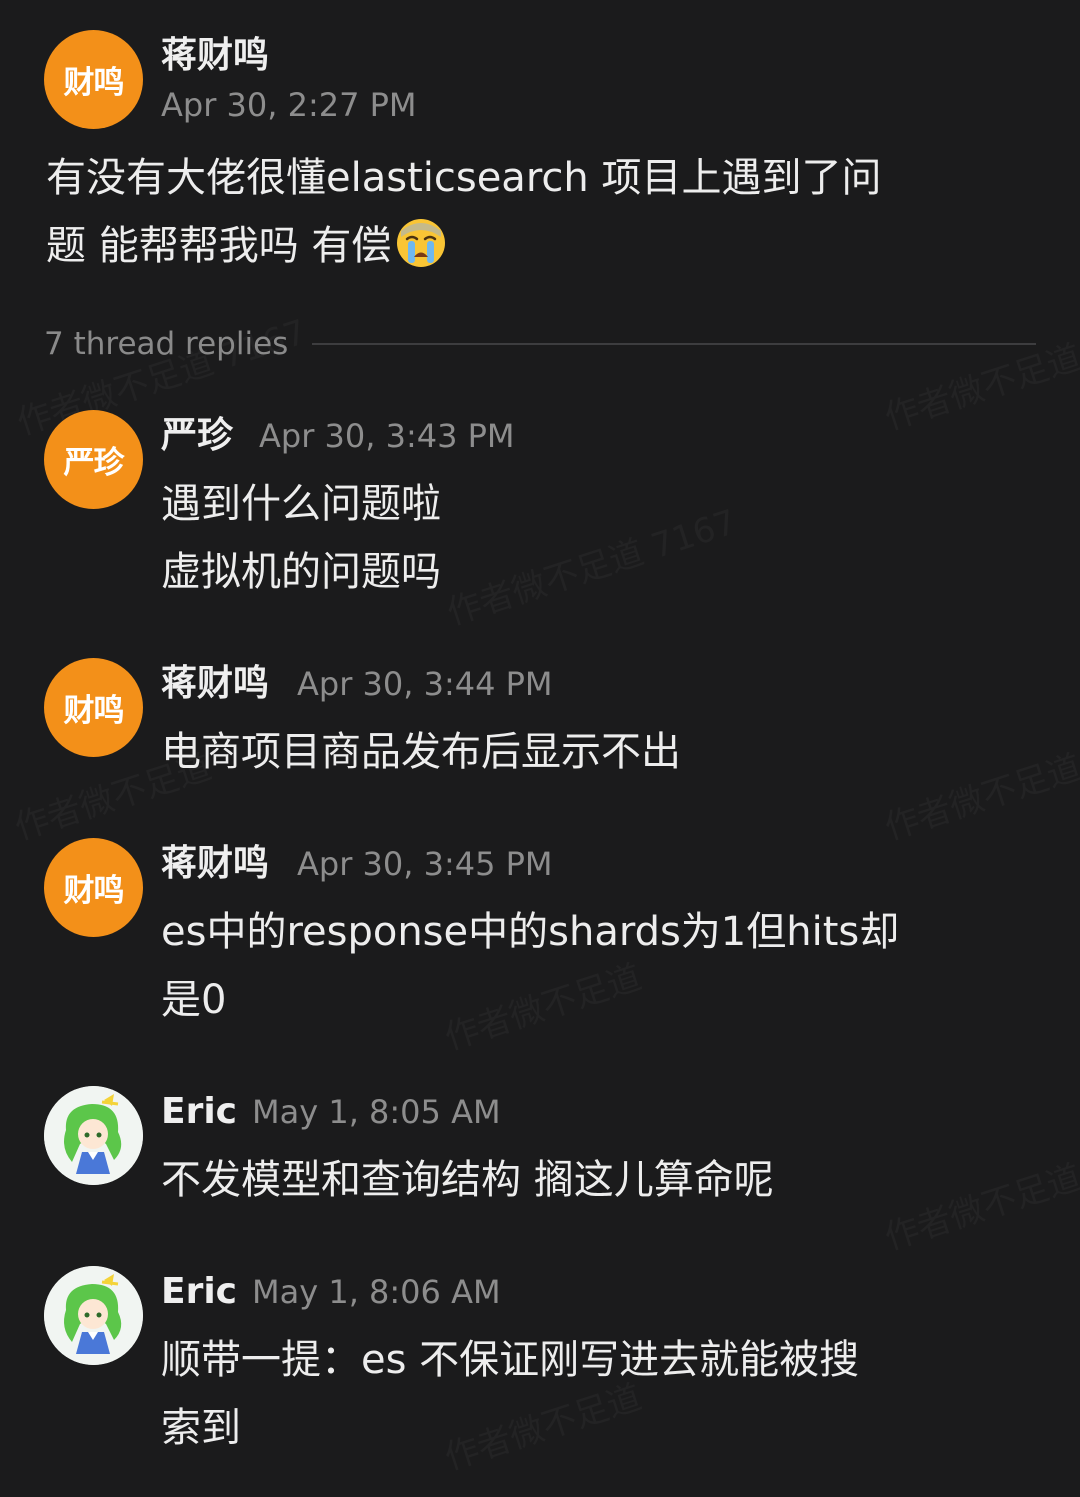 This screenshot has width=1080, height=1497. I want to click on thread-replies-count: 7 thread replies, so click(166, 344).